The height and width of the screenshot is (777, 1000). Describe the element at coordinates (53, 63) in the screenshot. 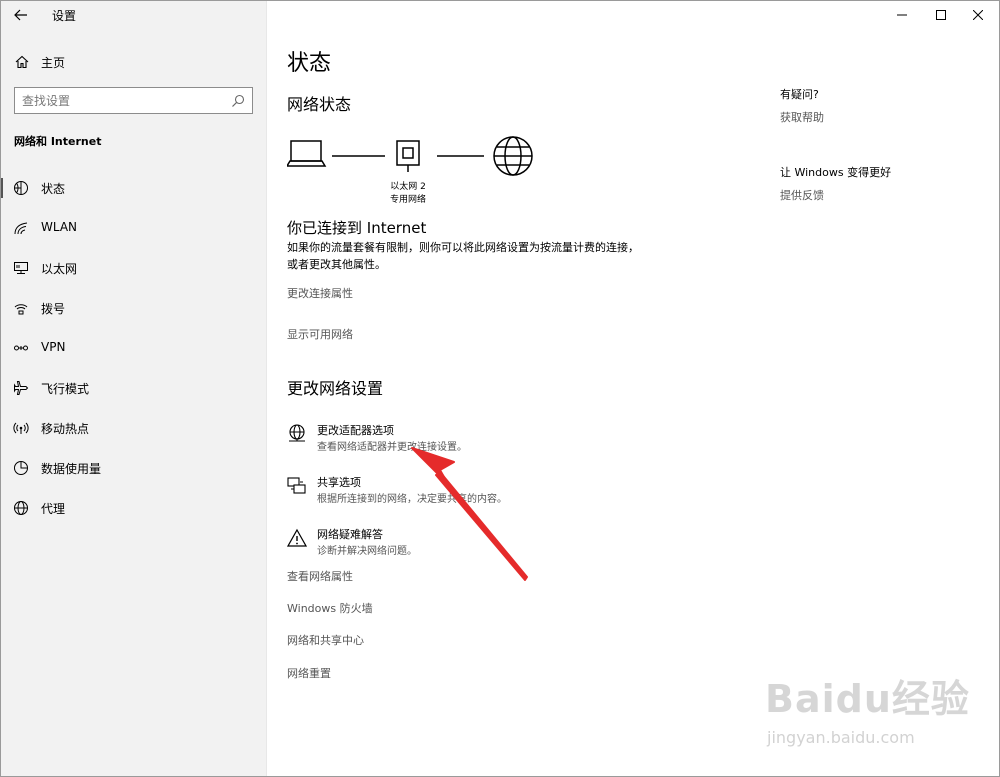

I see `sidebar-item-label: 主页` at that location.